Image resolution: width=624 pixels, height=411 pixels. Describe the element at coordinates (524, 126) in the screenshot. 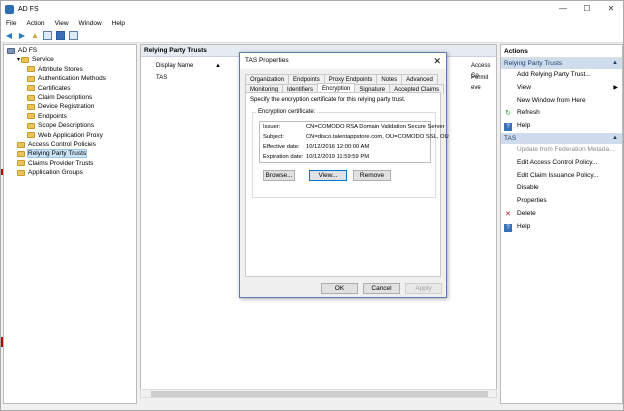

I see `action-label: Help` at that location.